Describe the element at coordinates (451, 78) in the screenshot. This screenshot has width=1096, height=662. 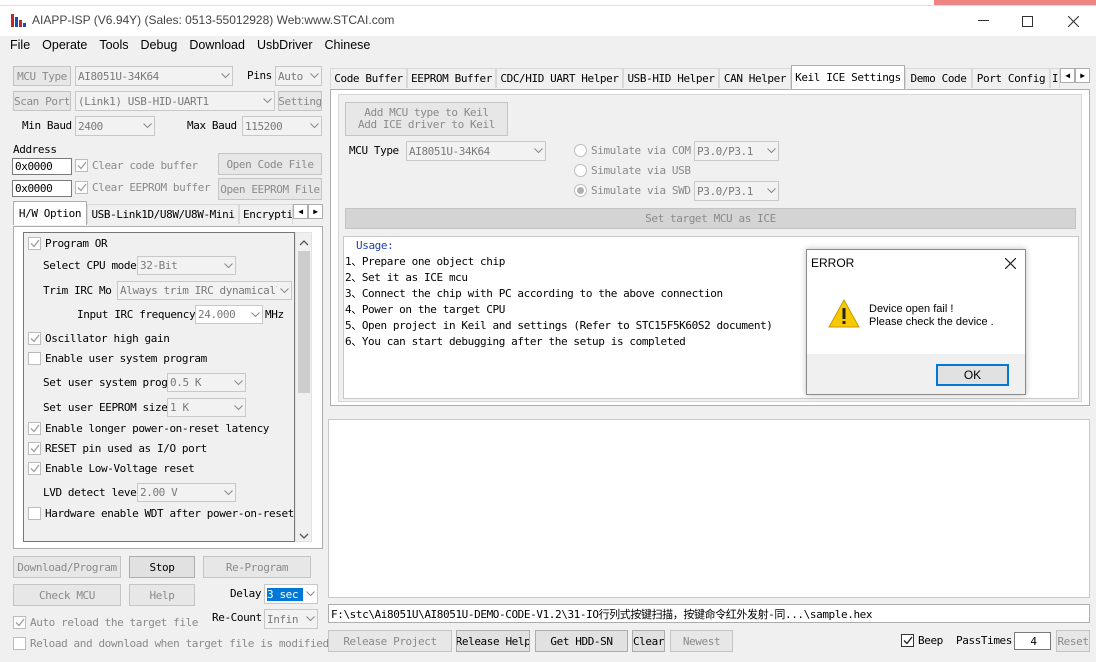
I see `tab-eeprom-buffer: EEPROM Buffer` at that location.